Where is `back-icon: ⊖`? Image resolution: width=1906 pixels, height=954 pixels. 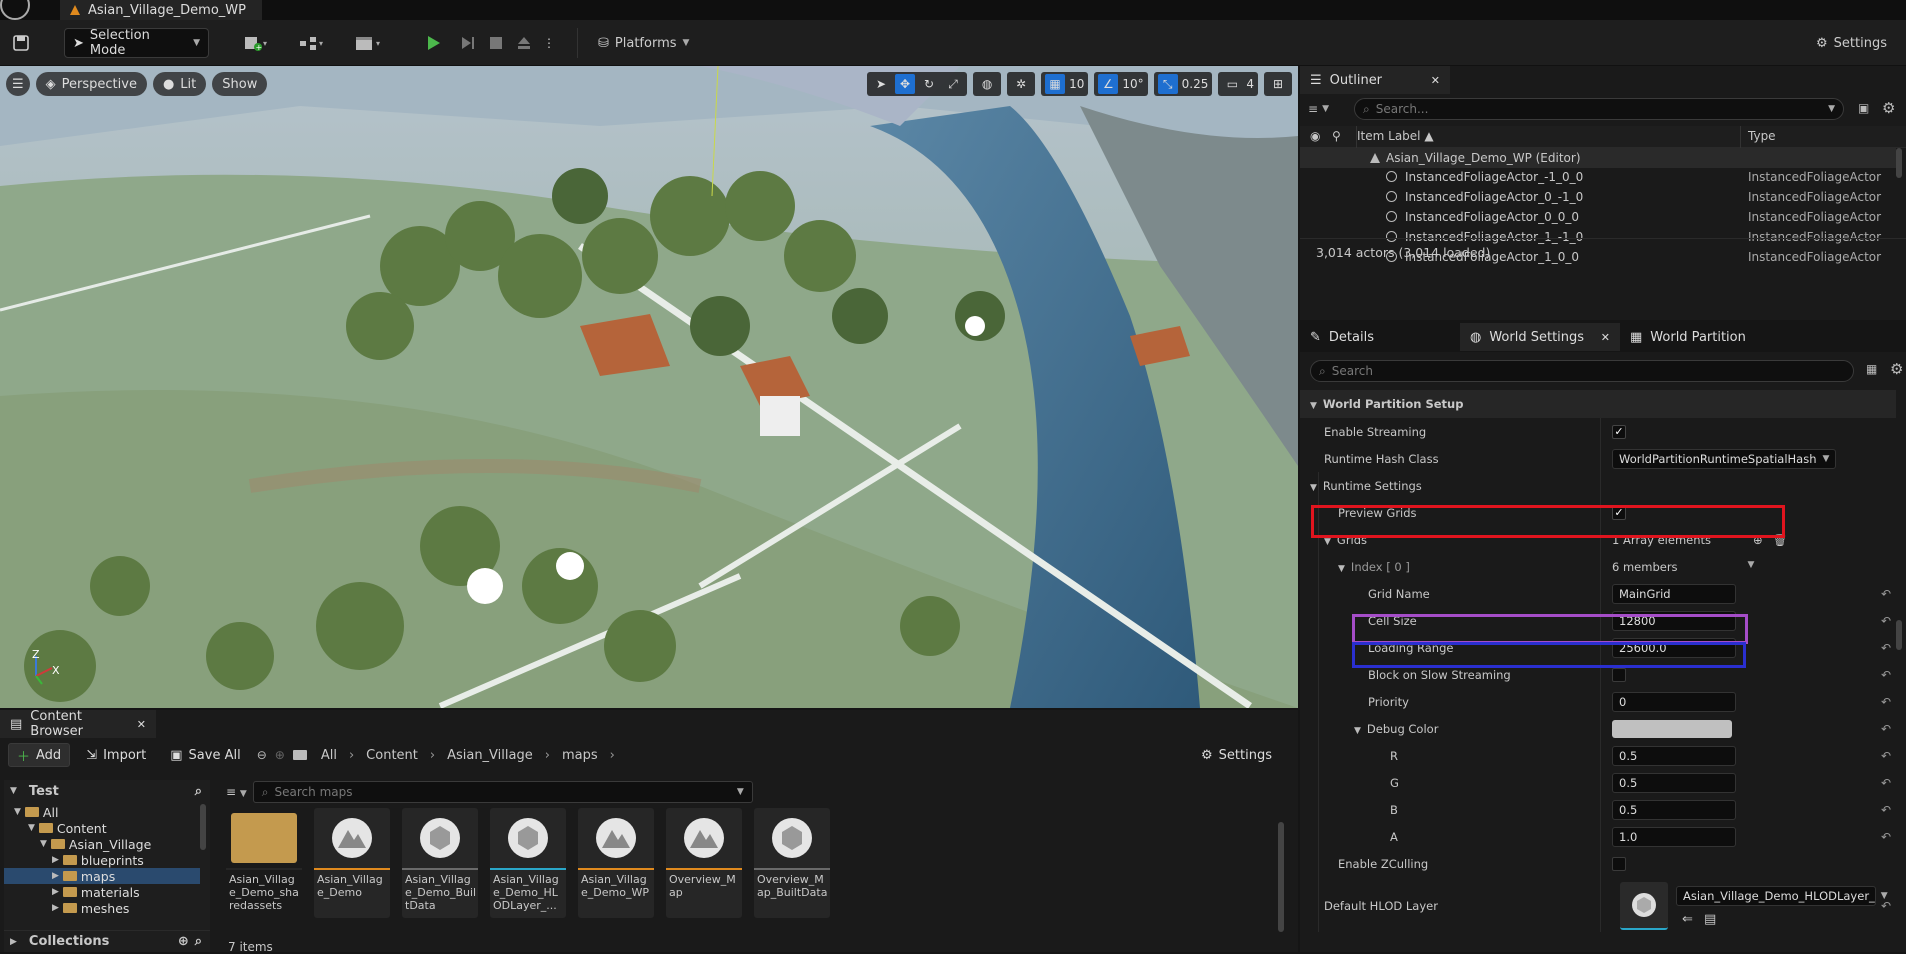
back-icon: ⊖ is located at coordinates (262, 755).